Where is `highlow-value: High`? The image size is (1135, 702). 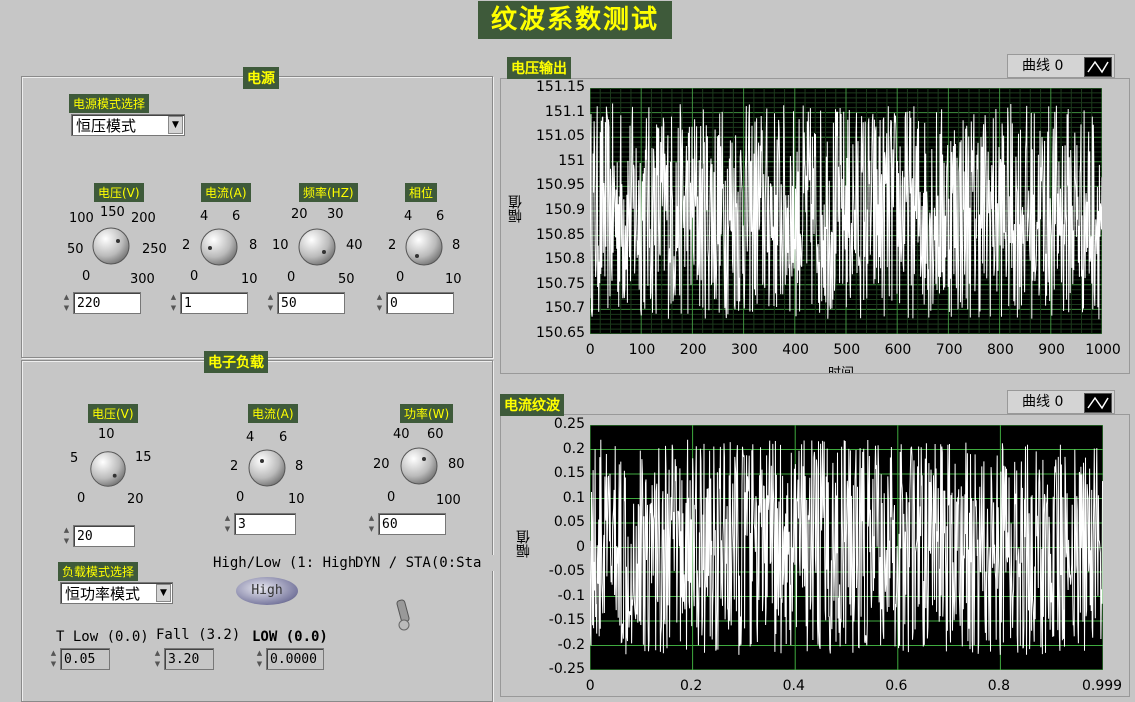 highlow-value: High is located at coordinates (267, 590).